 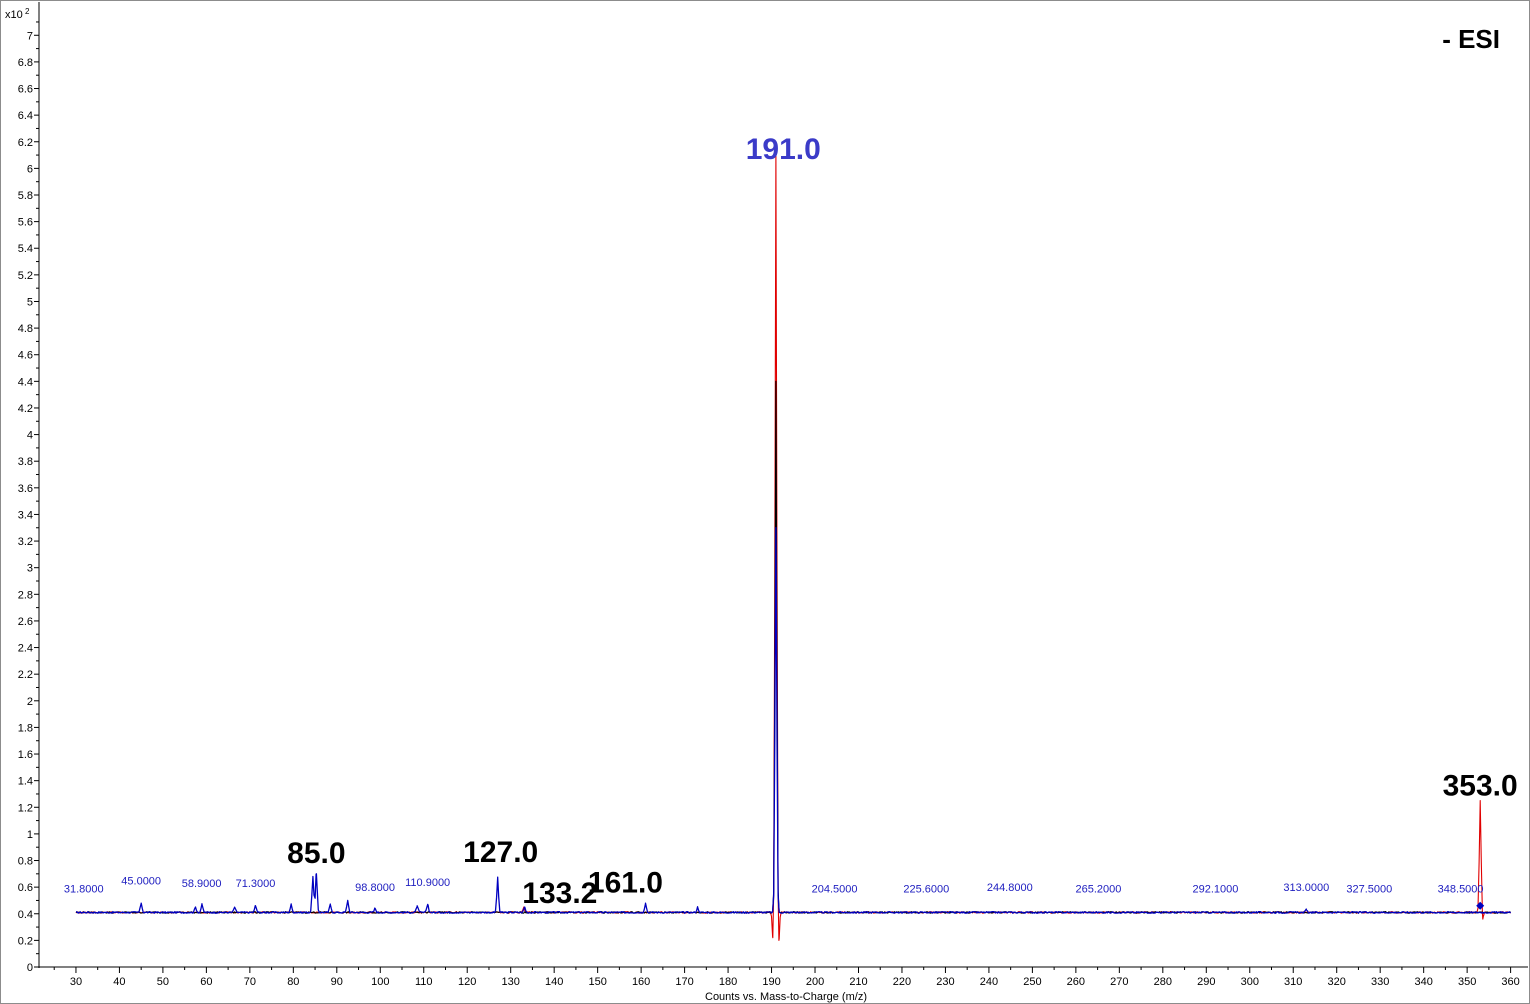 What do you see at coordinates (25, 888) in the screenshot?
I see `y-tick-label: 0.6` at bounding box center [25, 888].